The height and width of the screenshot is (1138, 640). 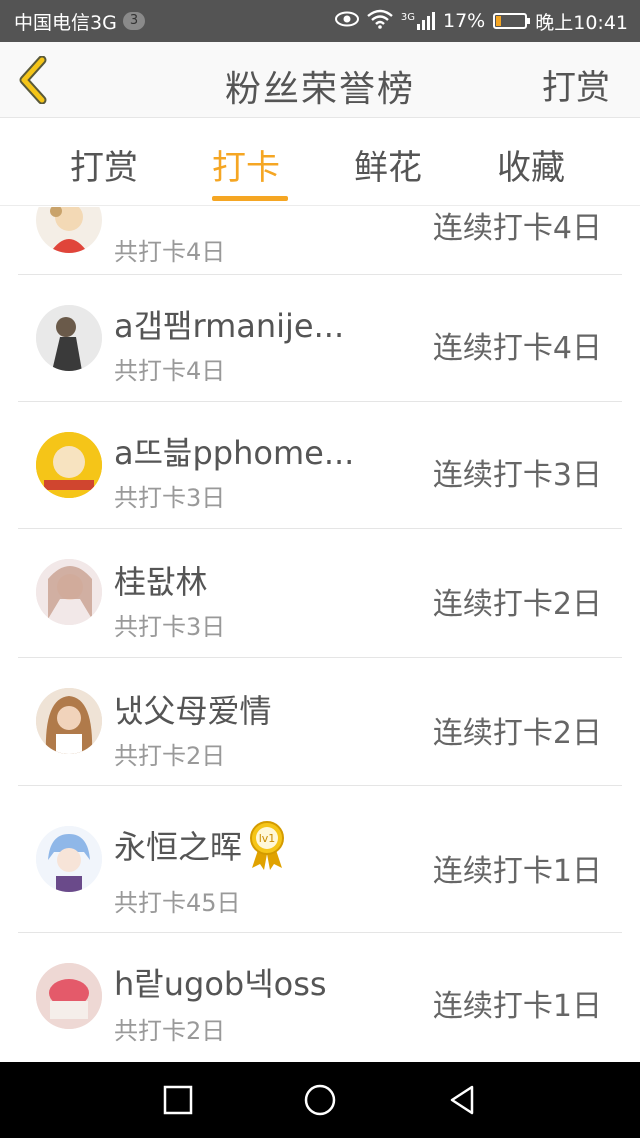 I want to click on list-item: a뜨븗pphome... 共打卡3日 连续打卡3日, so click(x=320, y=465).